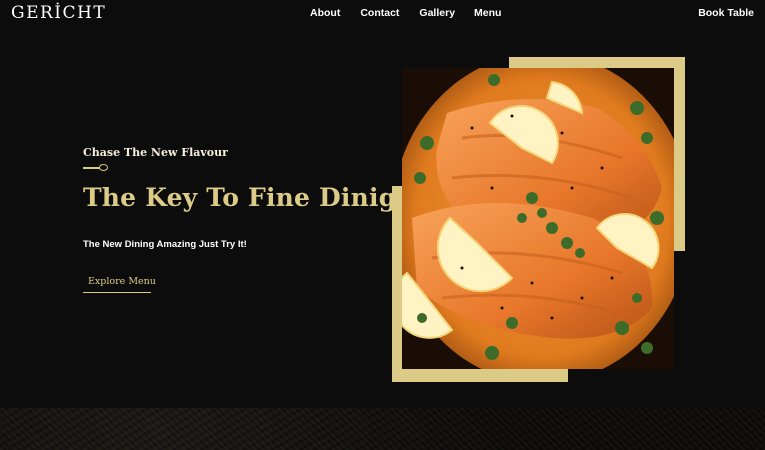 The width and height of the screenshot is (765, 450). I want to click on nav-about: About, so click(325, 13).